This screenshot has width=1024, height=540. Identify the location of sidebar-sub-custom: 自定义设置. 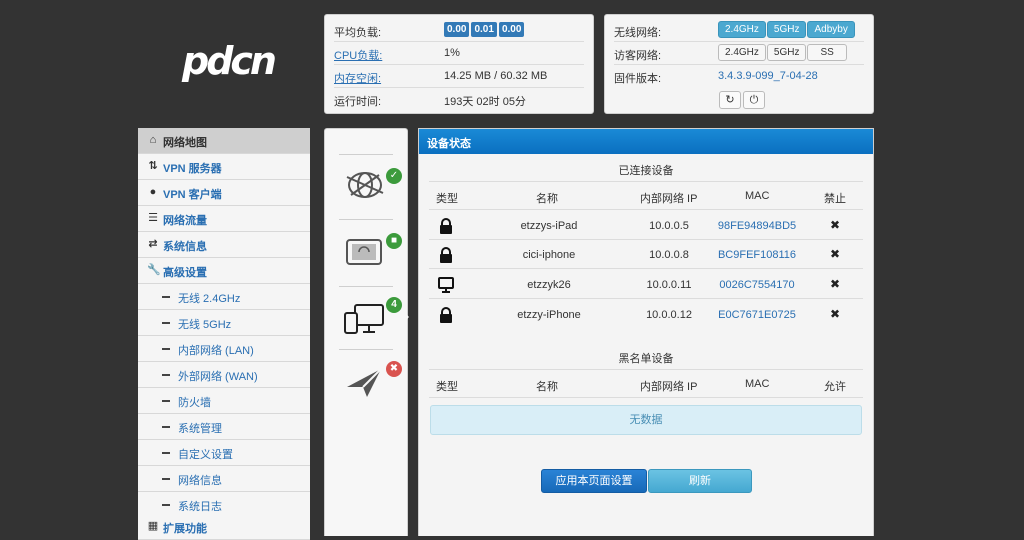
(224, 453).